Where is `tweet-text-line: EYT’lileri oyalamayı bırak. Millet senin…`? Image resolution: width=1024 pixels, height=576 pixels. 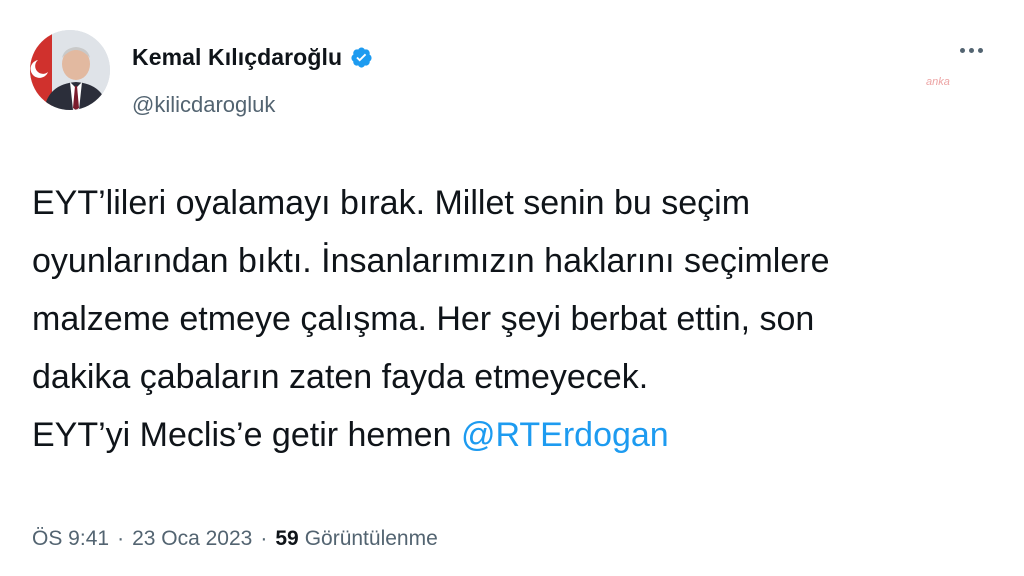
tweet-text-line: EYT’lileri oyalamayı bırak. Millet senin… is located at coordinates (391, 203).